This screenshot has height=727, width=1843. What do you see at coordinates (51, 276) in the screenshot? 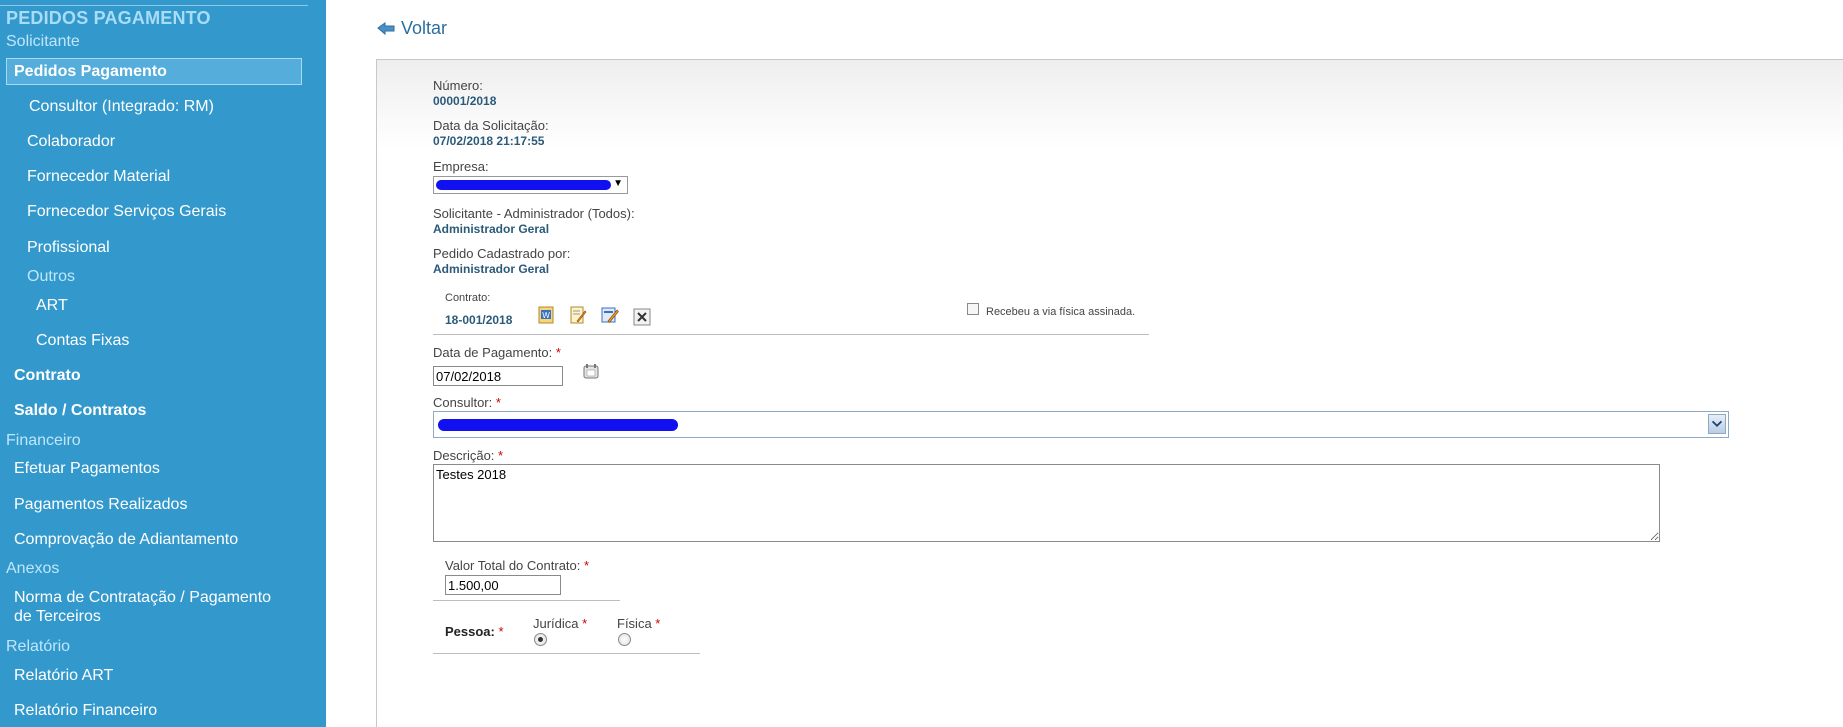
I see `sidebar-section-outros: Outros` at bounding box center [51, 276].